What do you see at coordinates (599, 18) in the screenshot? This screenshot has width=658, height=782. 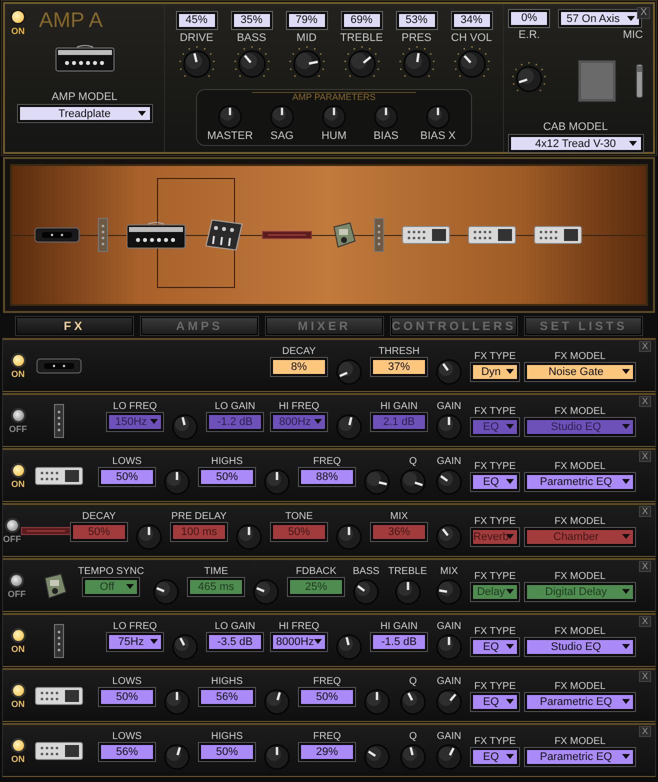 I see `mic-dropdown: 57 On Axis` at bounding box center [599, 18].